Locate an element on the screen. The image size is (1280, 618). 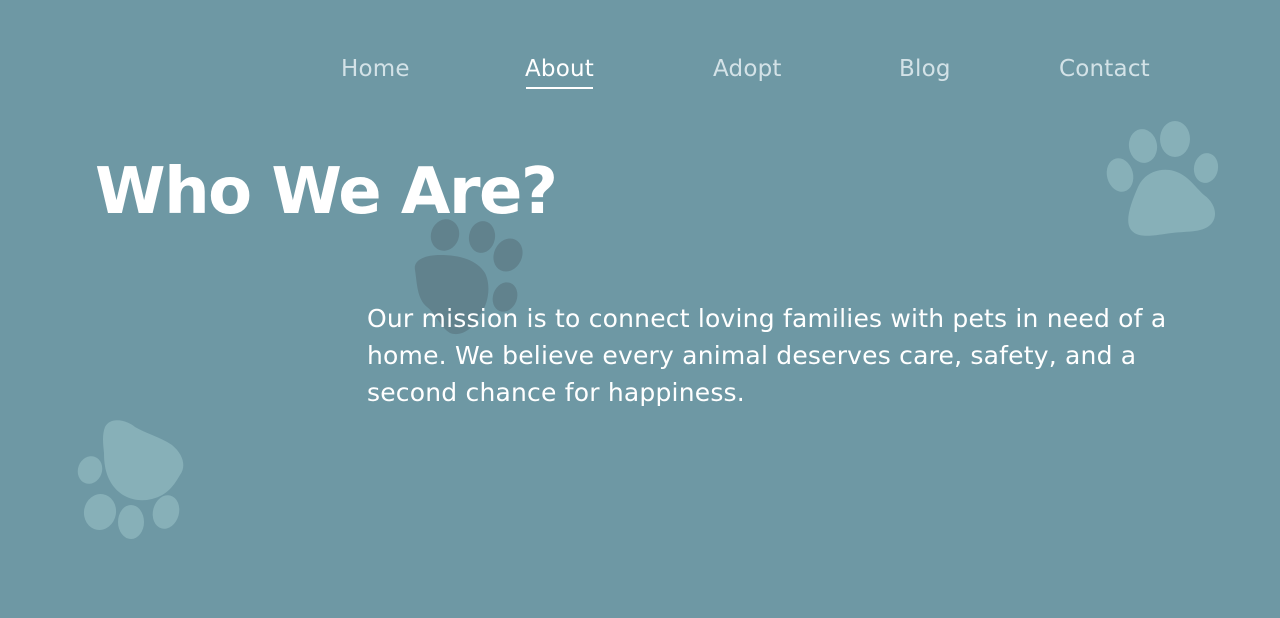
page-title: Who We Are? is located at coordinates (326, 192).